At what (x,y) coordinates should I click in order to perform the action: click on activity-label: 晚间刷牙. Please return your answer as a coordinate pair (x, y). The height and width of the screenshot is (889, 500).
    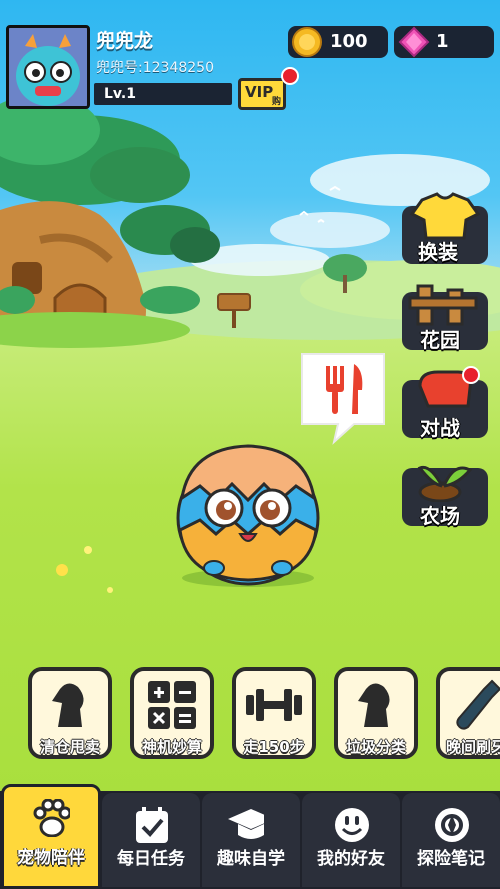
    Looking at the image, I should click on (472, 747).